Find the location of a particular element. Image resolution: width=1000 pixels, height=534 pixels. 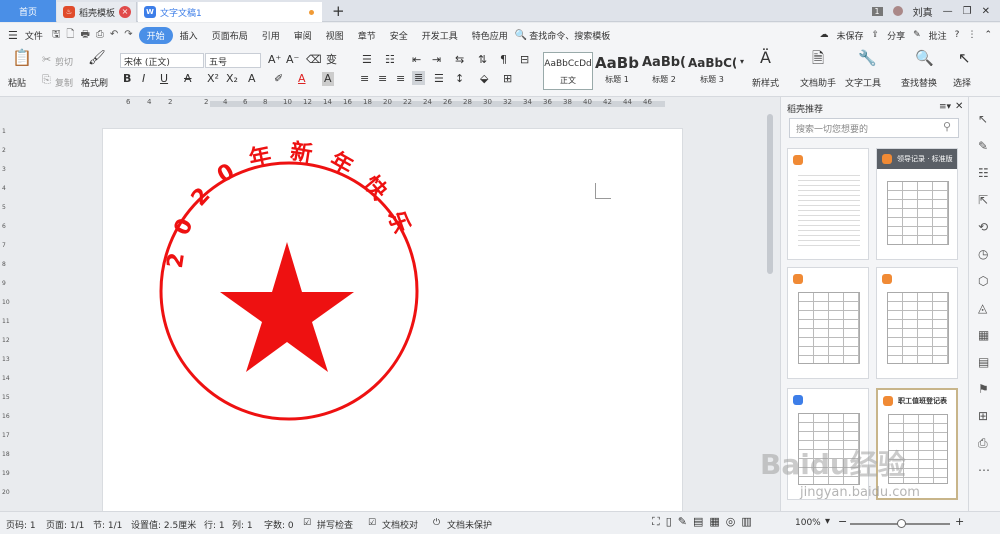

justify-icon: ≣ is located at coordinates (419, 78).